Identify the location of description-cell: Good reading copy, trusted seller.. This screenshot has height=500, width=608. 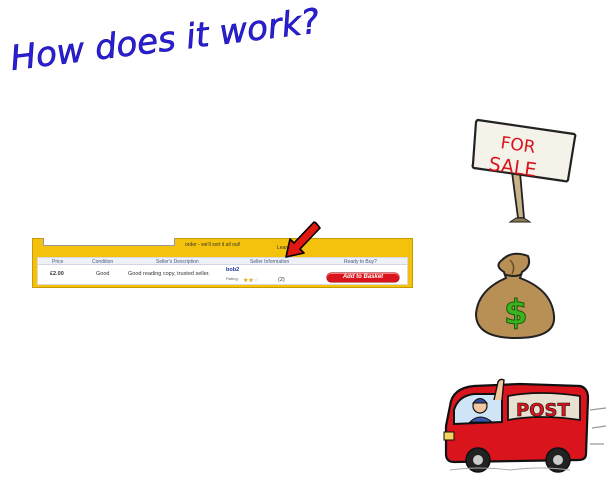
(169, 274).